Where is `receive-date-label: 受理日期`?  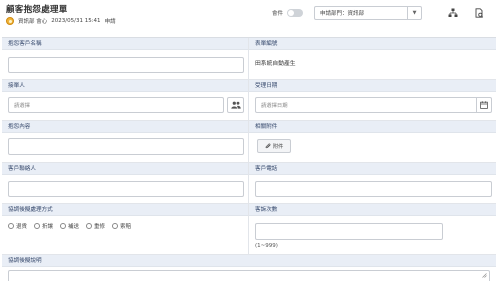
receive-date-label: 受理日期 is located at coordinates (372, 86).